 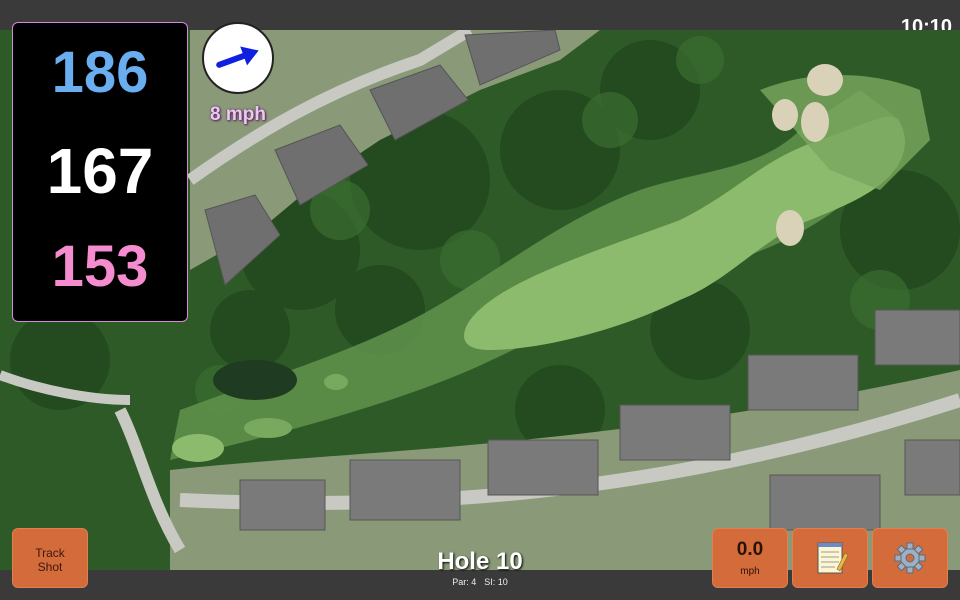 I want to click on hole-title: Hole 10, so click(x=480, y=561).